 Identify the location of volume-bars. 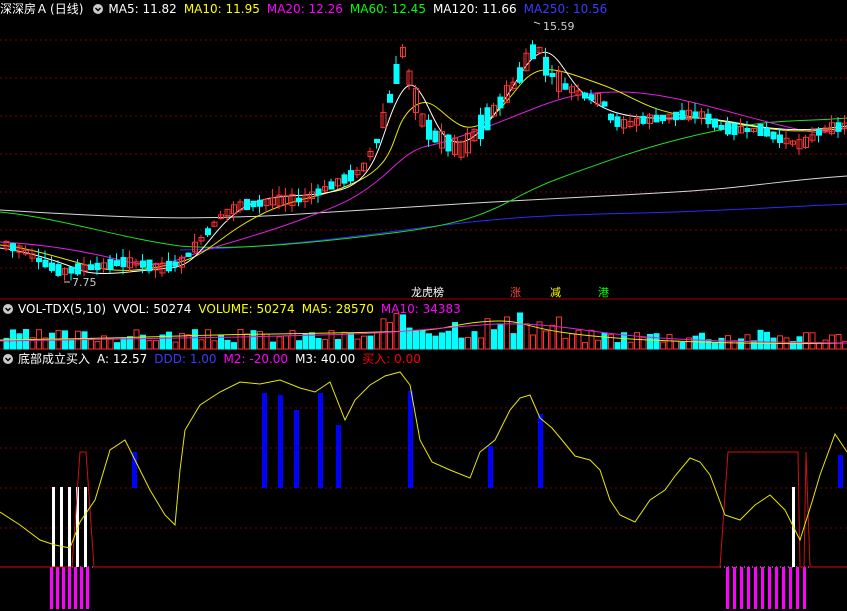
(425, 331).